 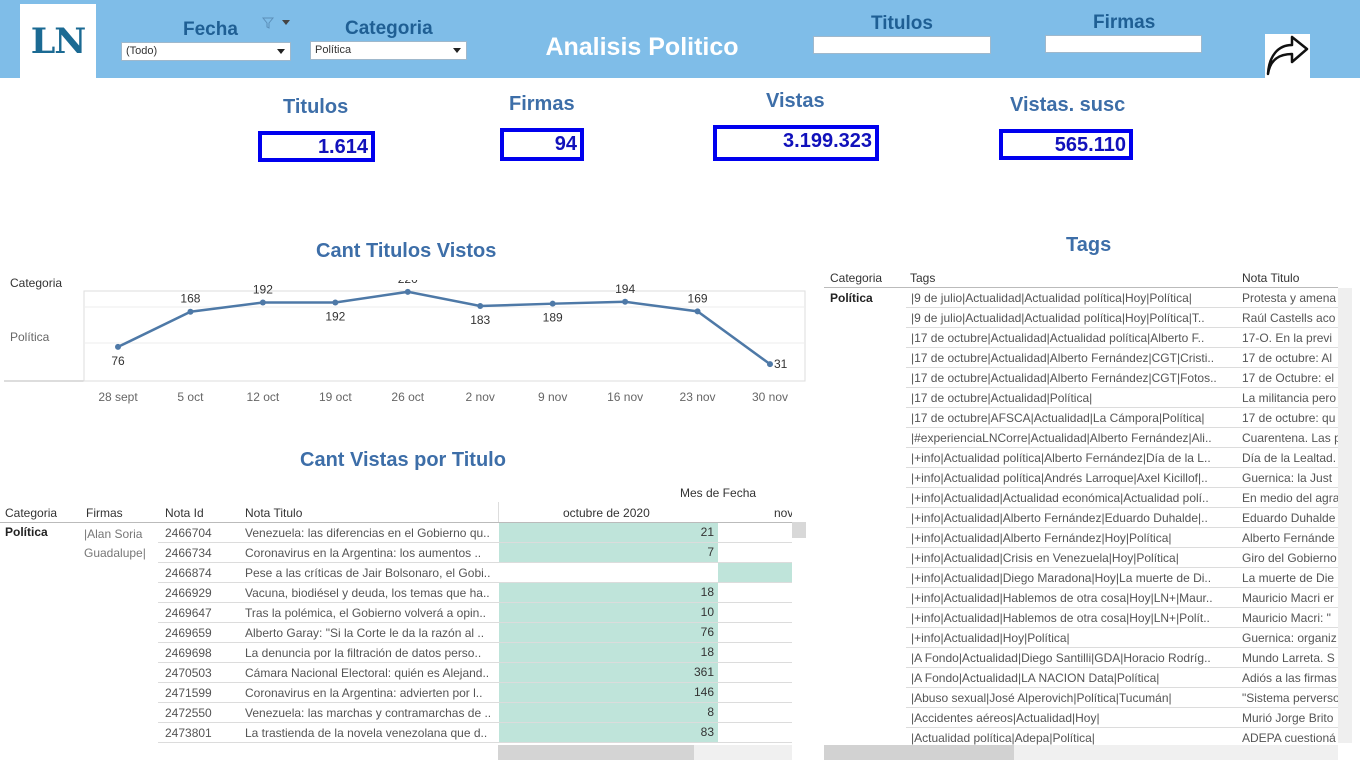 I want to click on tags-nota-titulo-cell: Mundo Larreta. S, so click(x=1288, y=658).